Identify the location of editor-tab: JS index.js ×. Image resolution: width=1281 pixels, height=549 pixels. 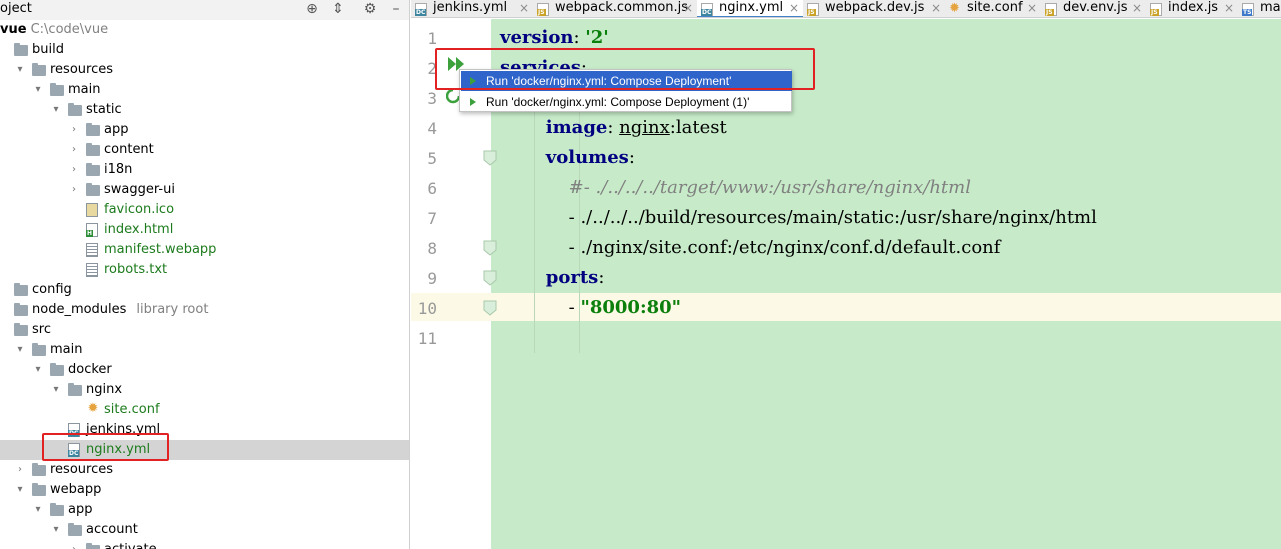
(1192, 8).